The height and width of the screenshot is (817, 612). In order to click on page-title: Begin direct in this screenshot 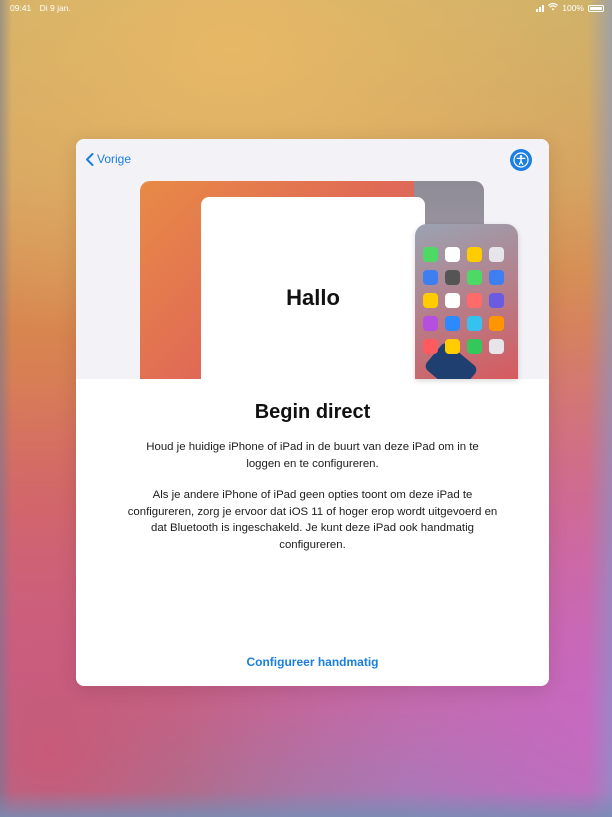, I will do `click(312, 412)`.